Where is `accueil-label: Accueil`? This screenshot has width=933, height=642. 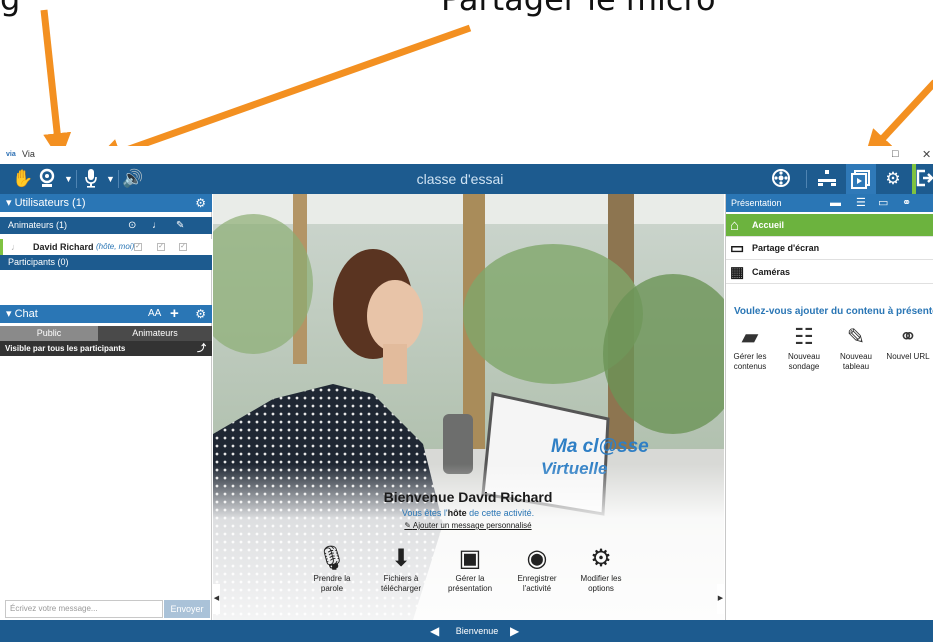
accueil-label: Accueil is located at coordinates (768, 225).